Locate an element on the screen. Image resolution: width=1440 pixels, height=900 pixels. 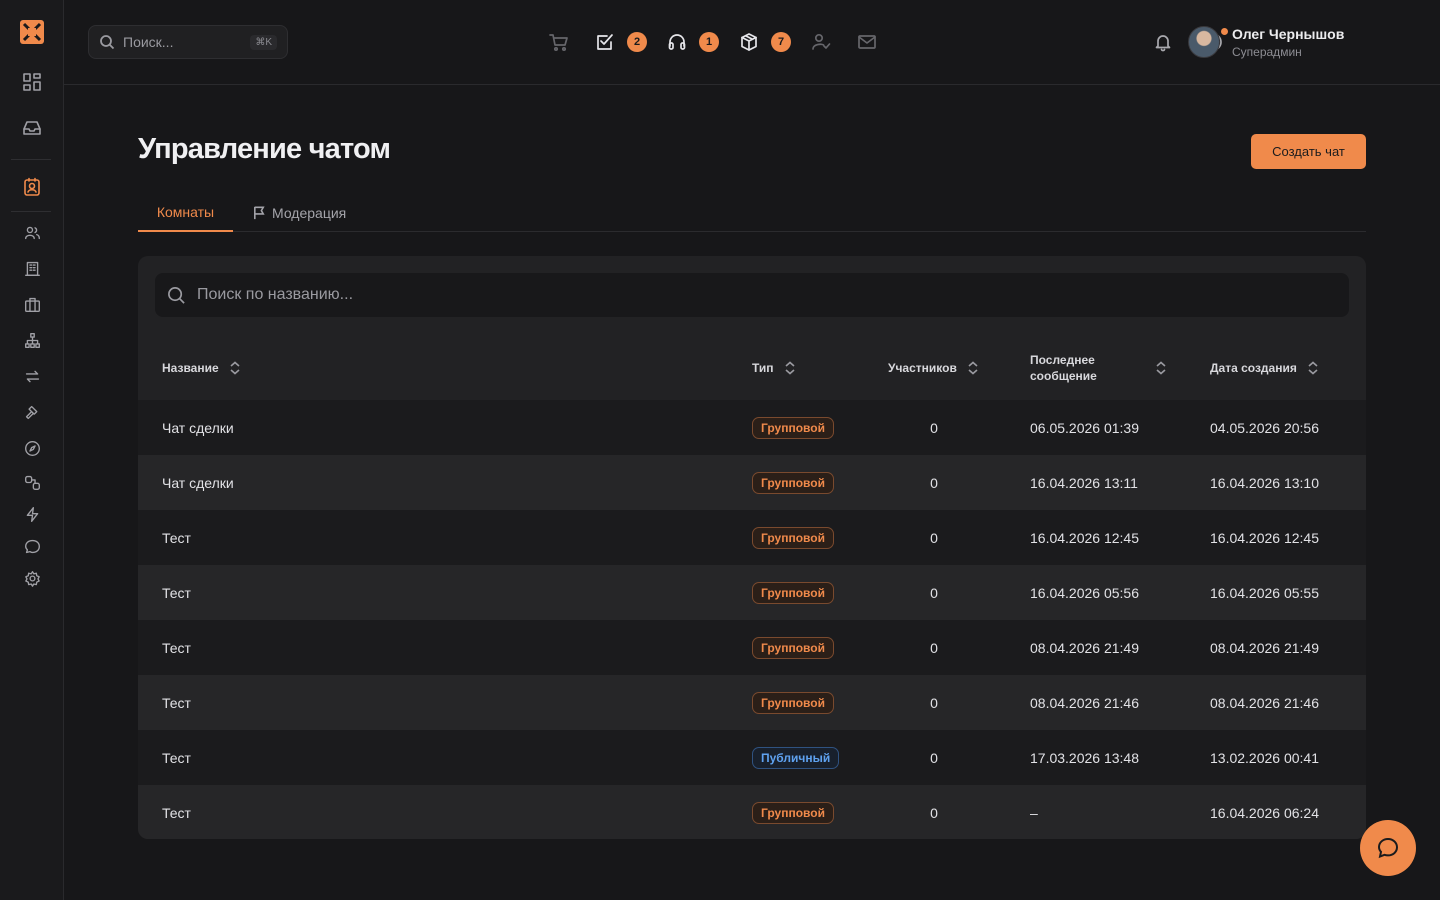
tab-rooms: Комнаты is located at coordinates (185, 213).